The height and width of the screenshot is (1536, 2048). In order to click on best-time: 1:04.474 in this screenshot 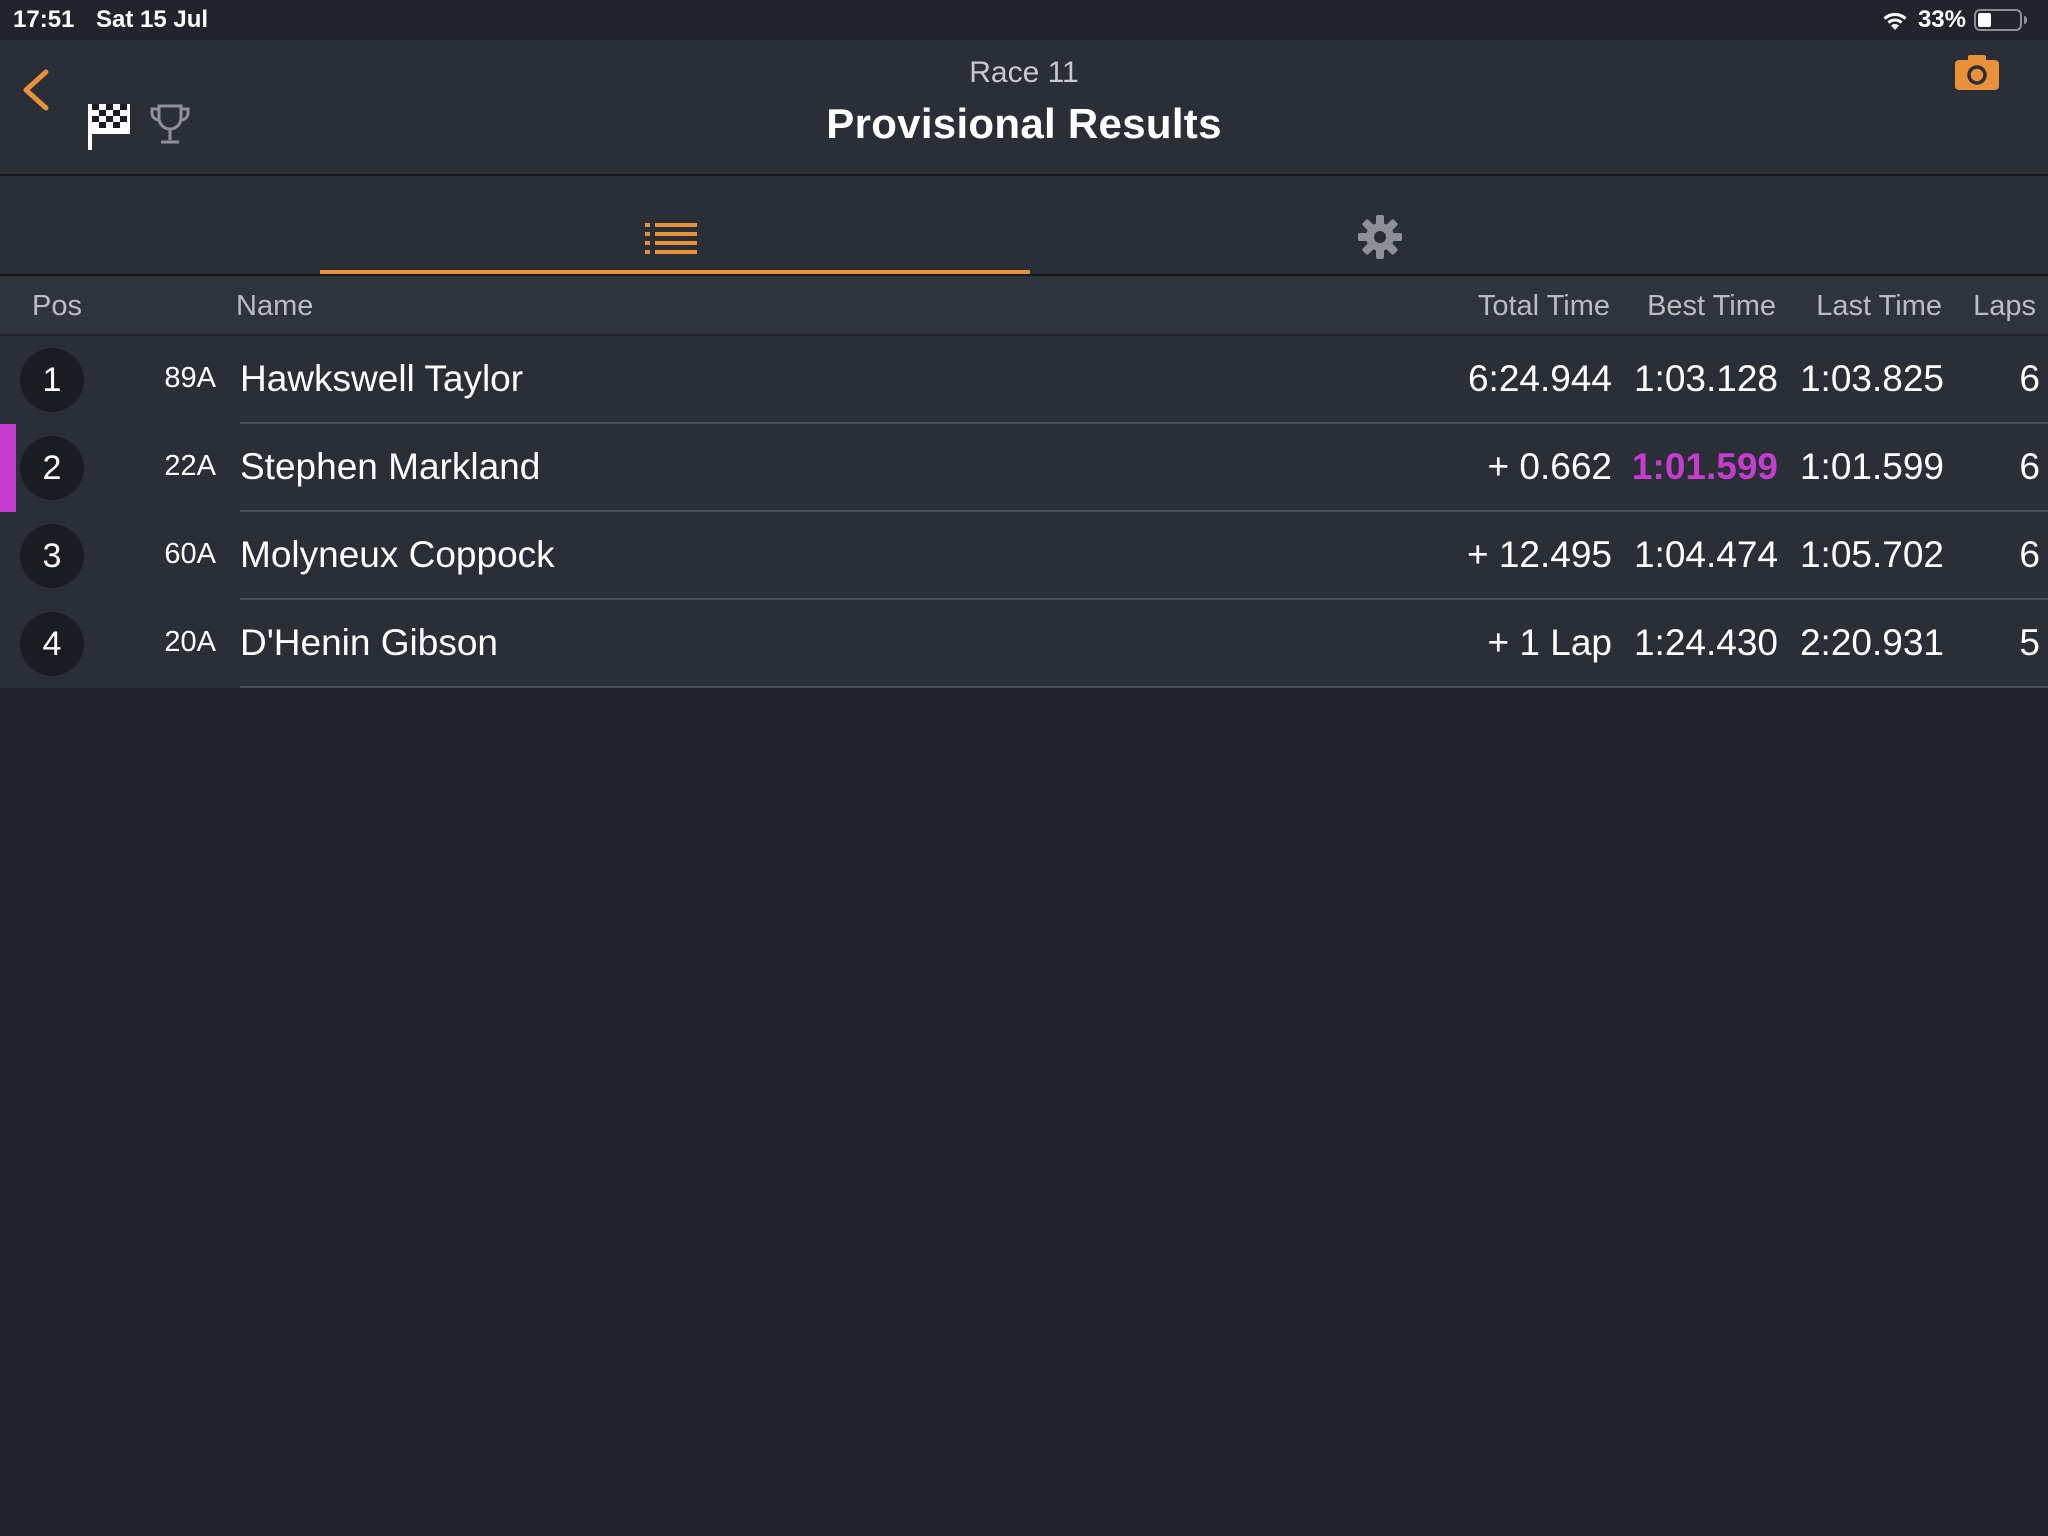, I will do `click(1705, 554)`.